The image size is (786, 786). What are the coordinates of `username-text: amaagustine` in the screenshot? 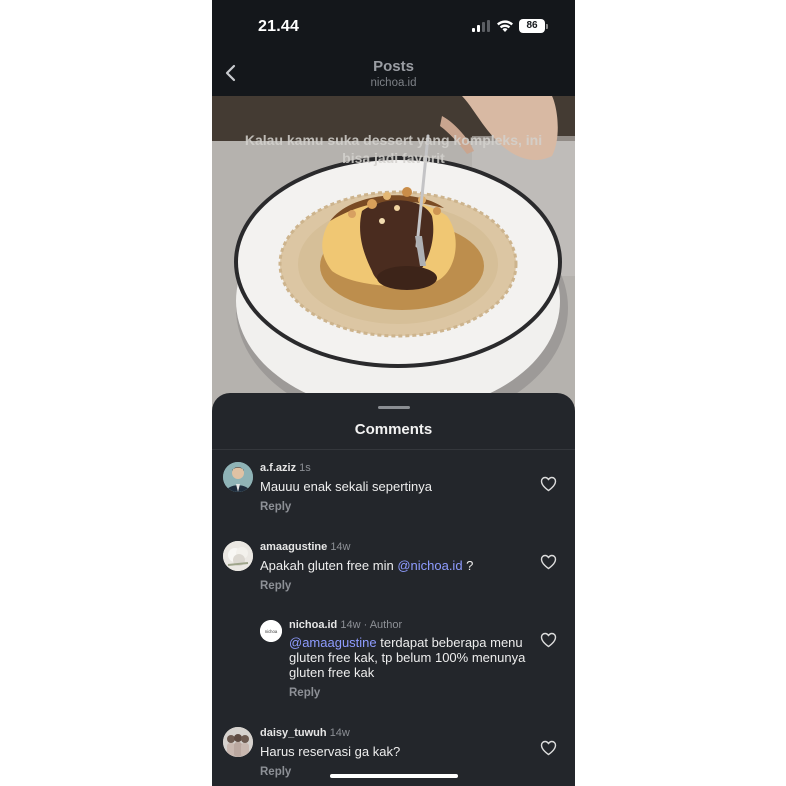 It's located at (293, 547).